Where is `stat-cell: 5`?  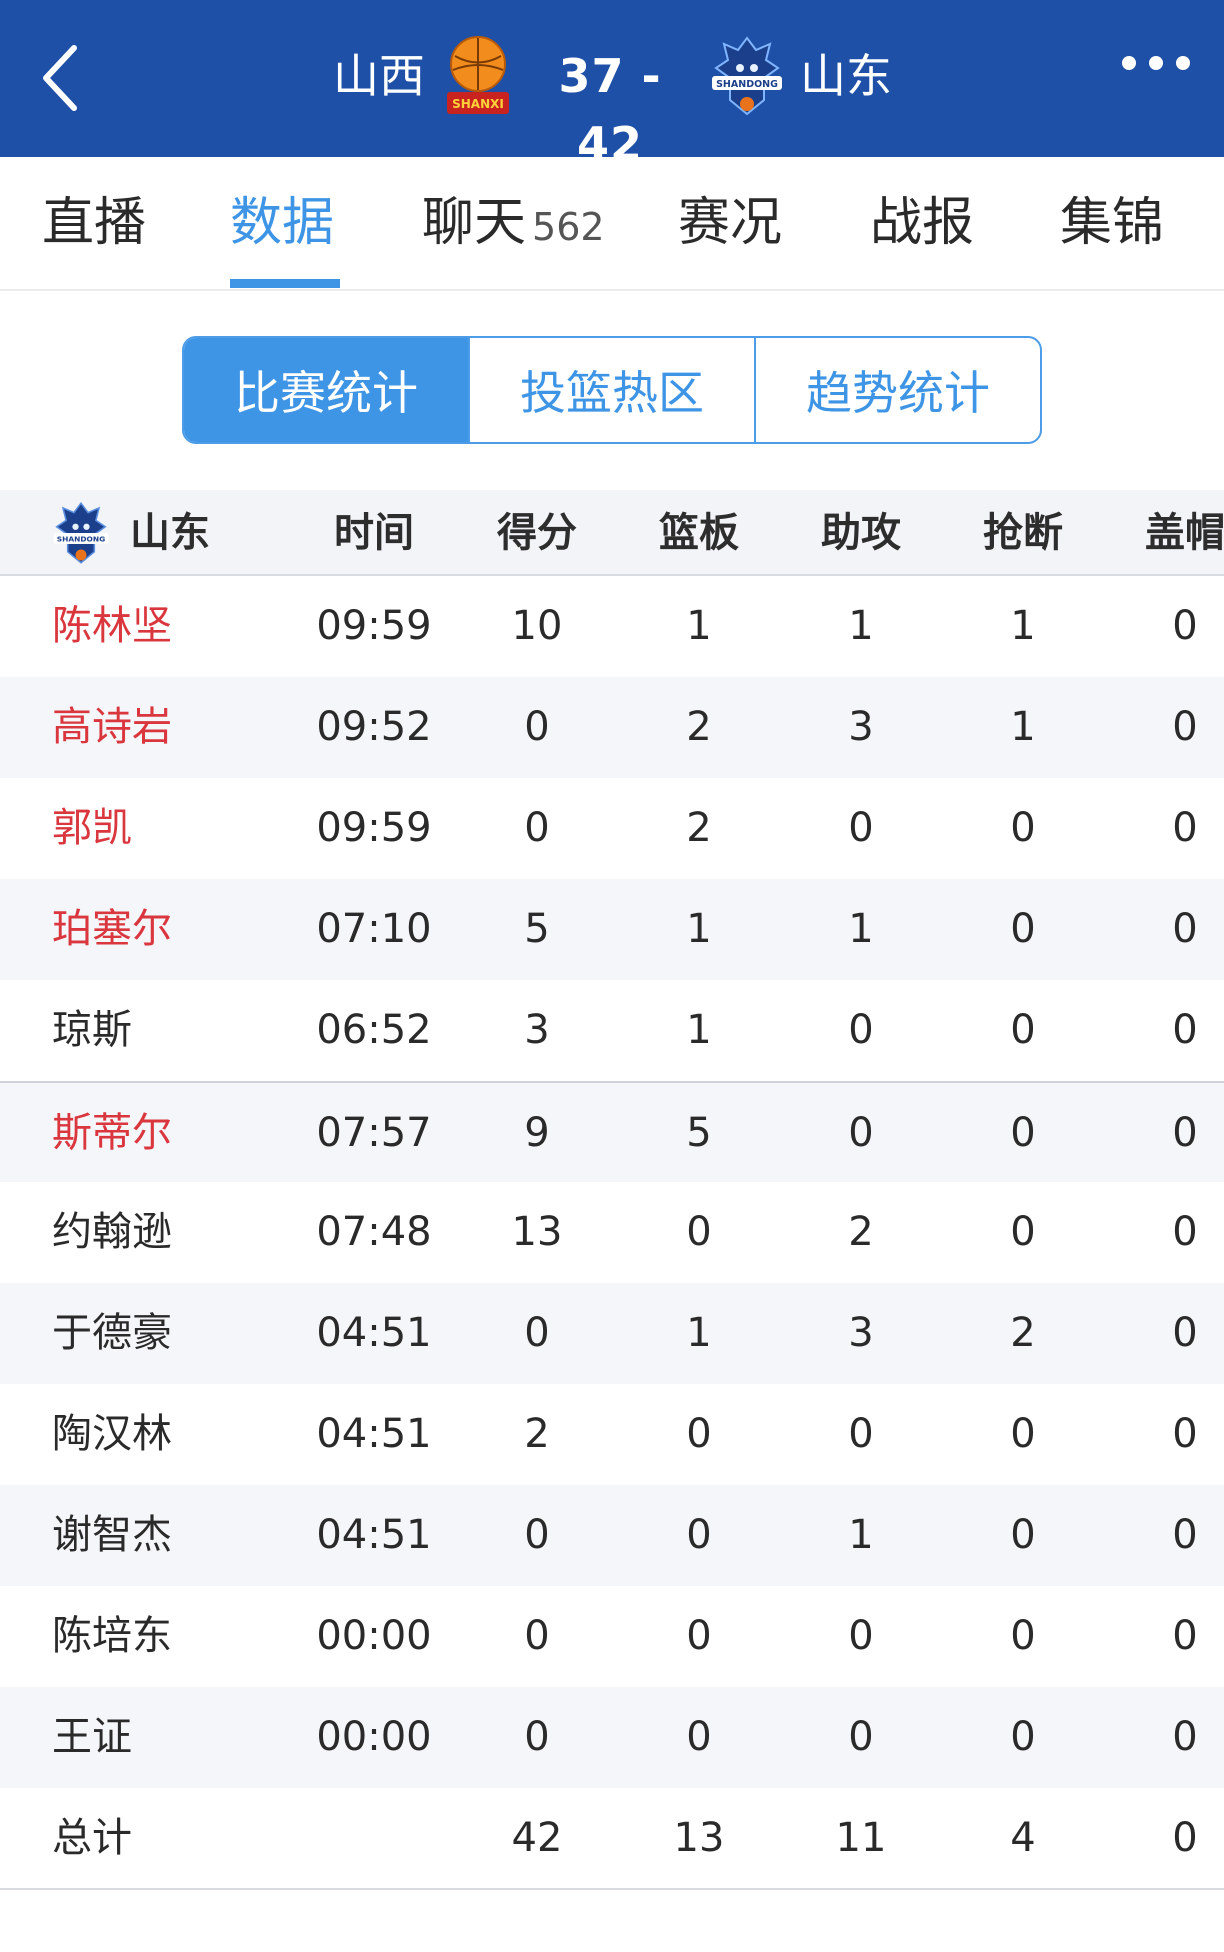
stat-cell: 5 is located at coordinates (537, 929).